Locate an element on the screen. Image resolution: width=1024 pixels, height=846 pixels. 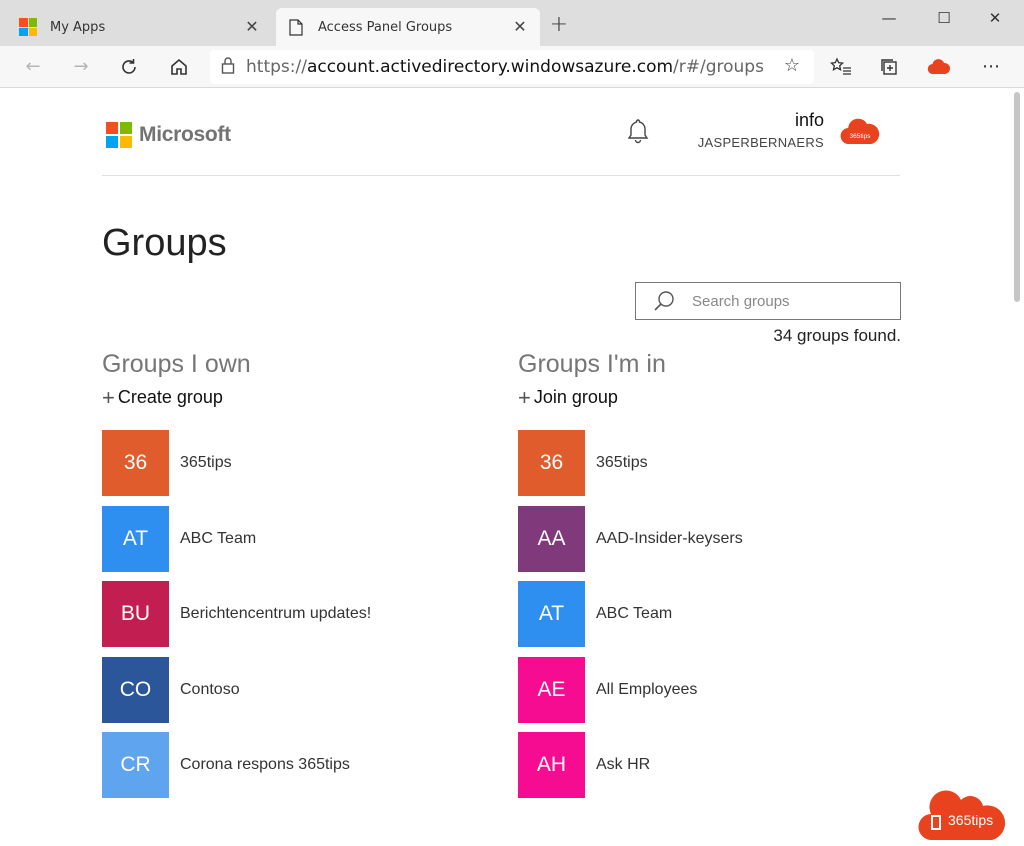
back-arrow-icon: ← is located at coordinates (33, 67).